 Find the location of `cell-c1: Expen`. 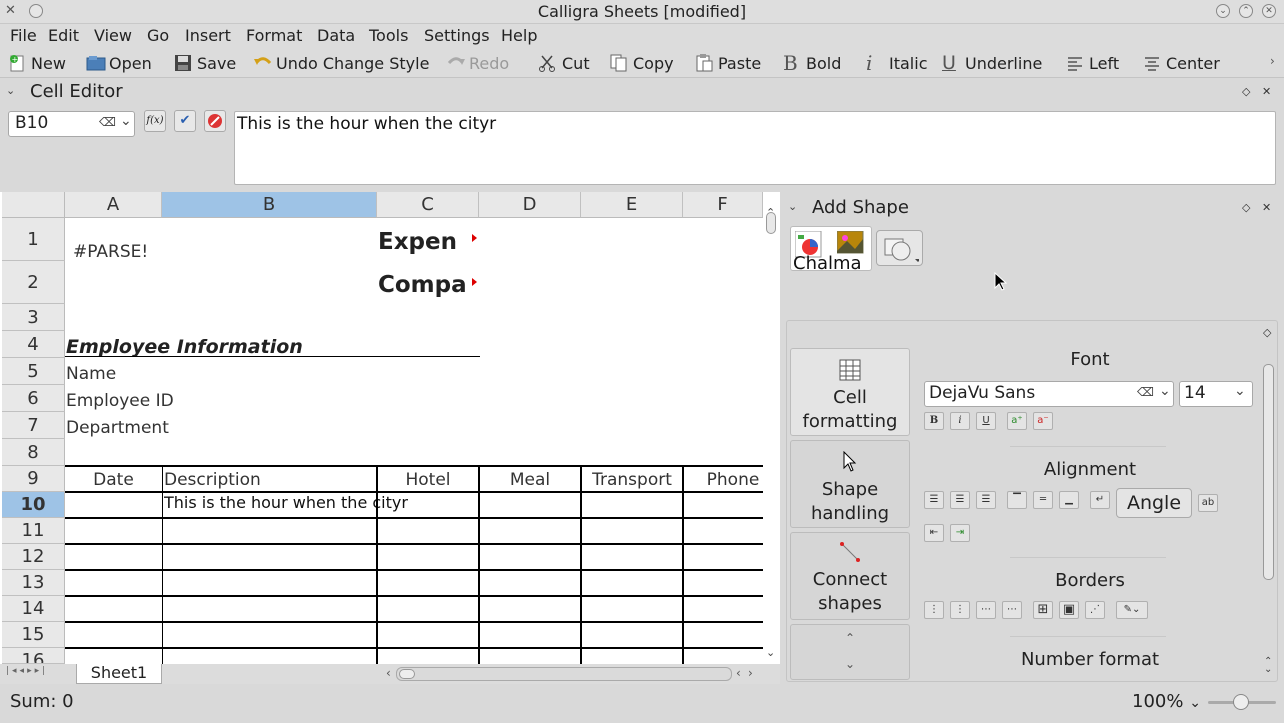

cell-c1: Expen is located at coordinates (423, 242).